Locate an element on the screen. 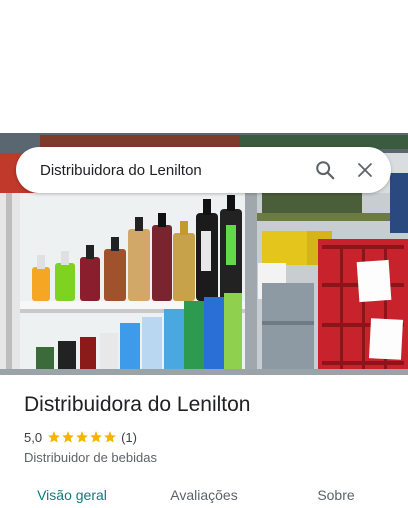  star-rating is located at coordinates (82, 437).